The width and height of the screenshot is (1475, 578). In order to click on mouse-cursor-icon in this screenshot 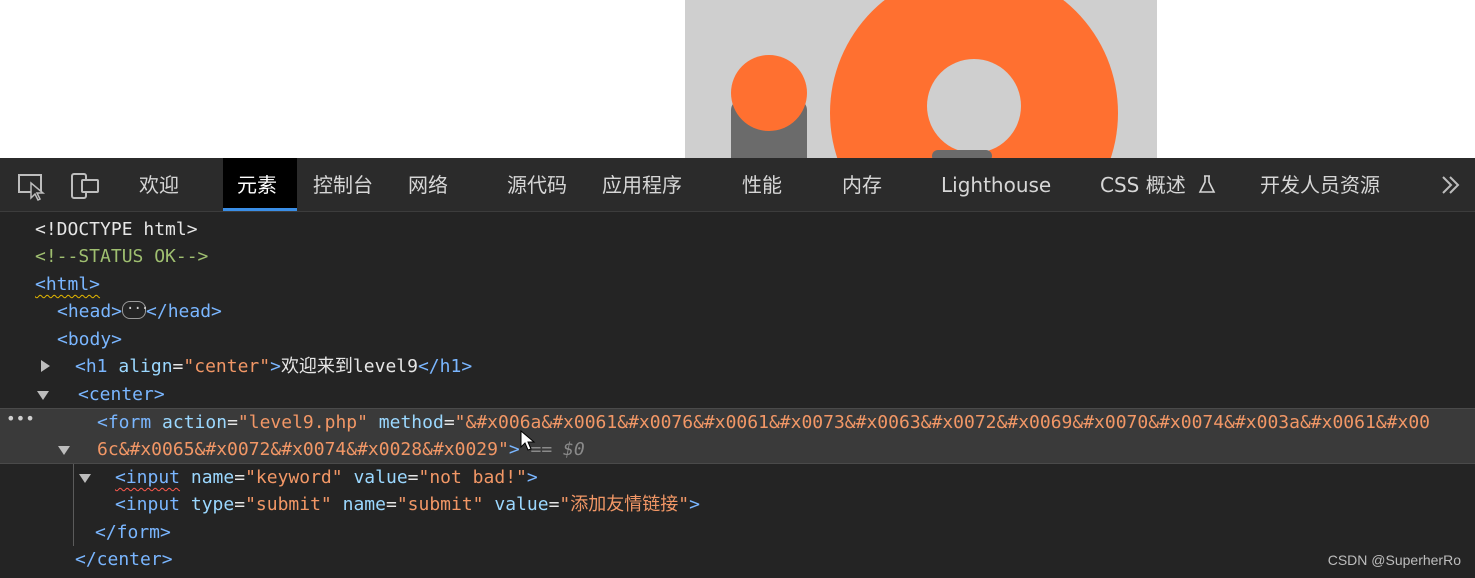, I will do `click(528, 440)`.